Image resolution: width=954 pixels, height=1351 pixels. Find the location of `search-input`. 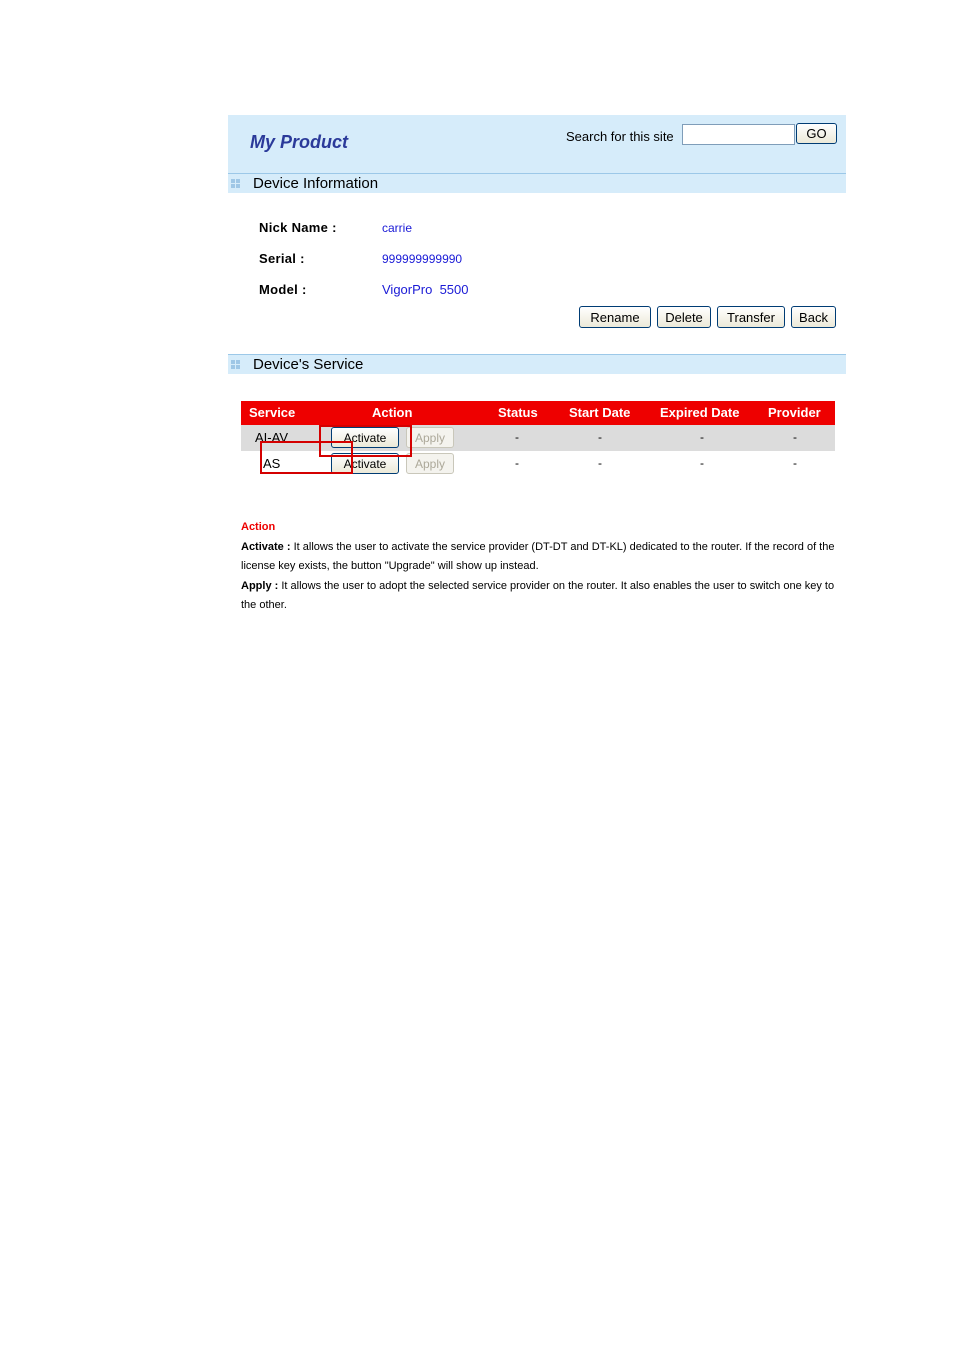

search-input is located at coordinates (738, 134).